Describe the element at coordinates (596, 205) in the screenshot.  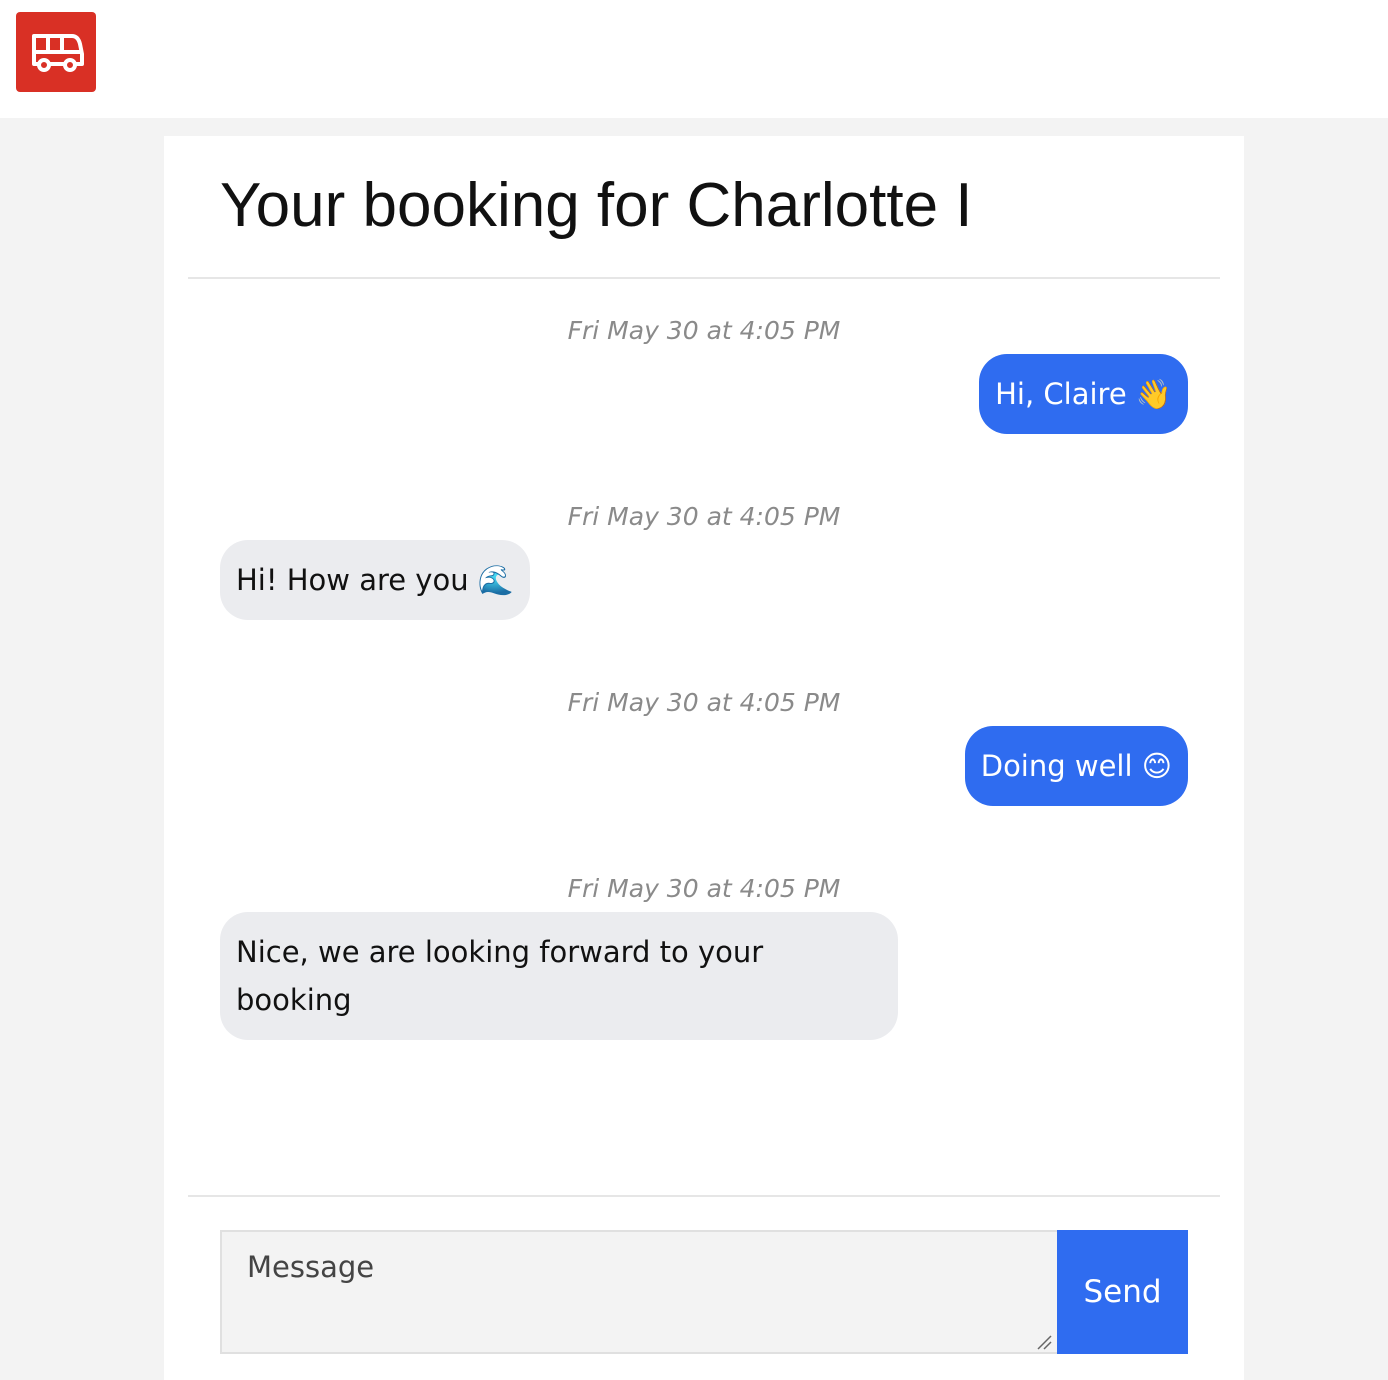
I see `page-title: Your booking for Charlotte I` at that location.